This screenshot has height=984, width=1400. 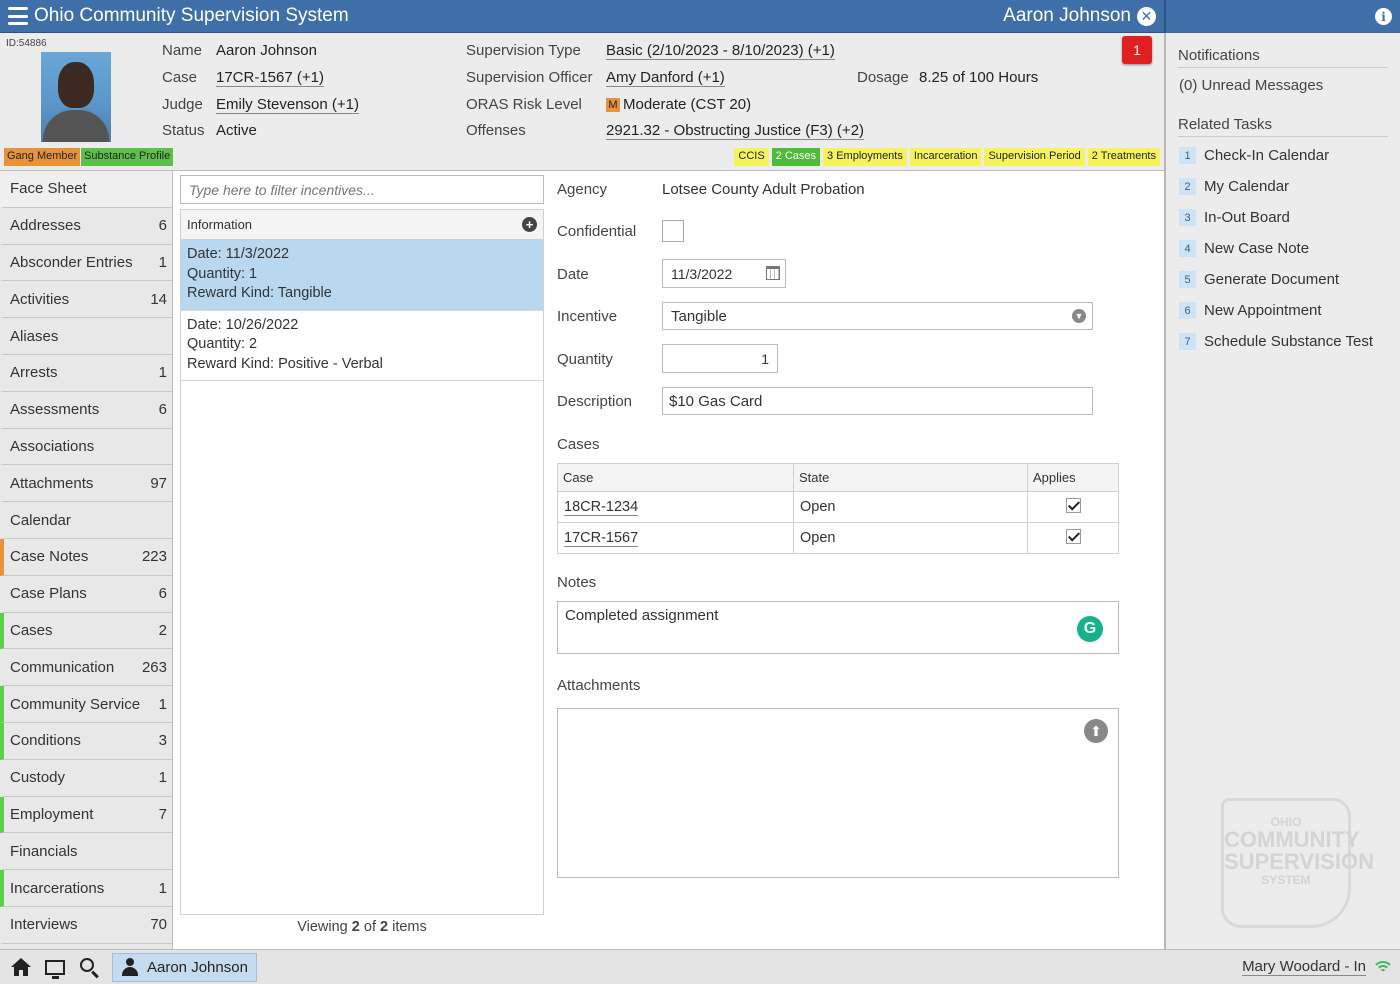 I want to click on chip-employments: 3 Employments, so click(x=865, y=157).